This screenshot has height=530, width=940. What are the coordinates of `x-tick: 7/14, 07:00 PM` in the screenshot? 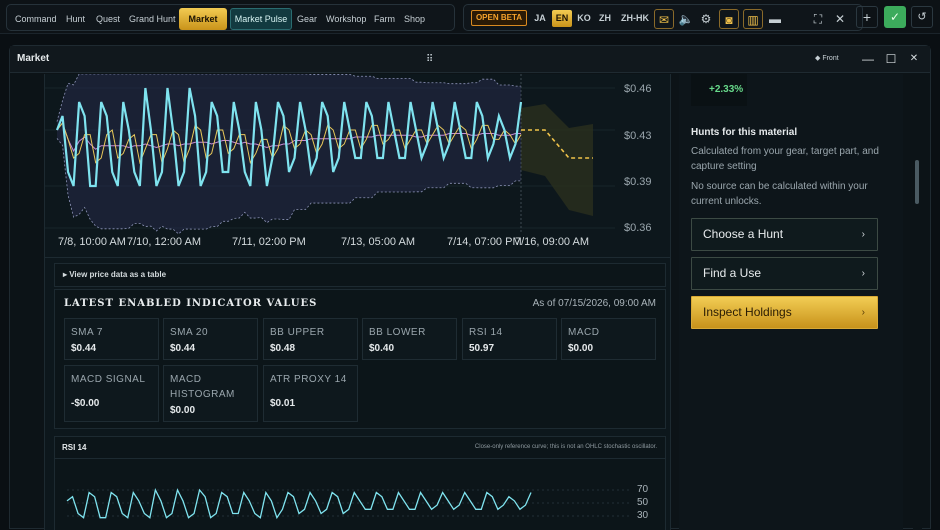 It's located at (484, 242).